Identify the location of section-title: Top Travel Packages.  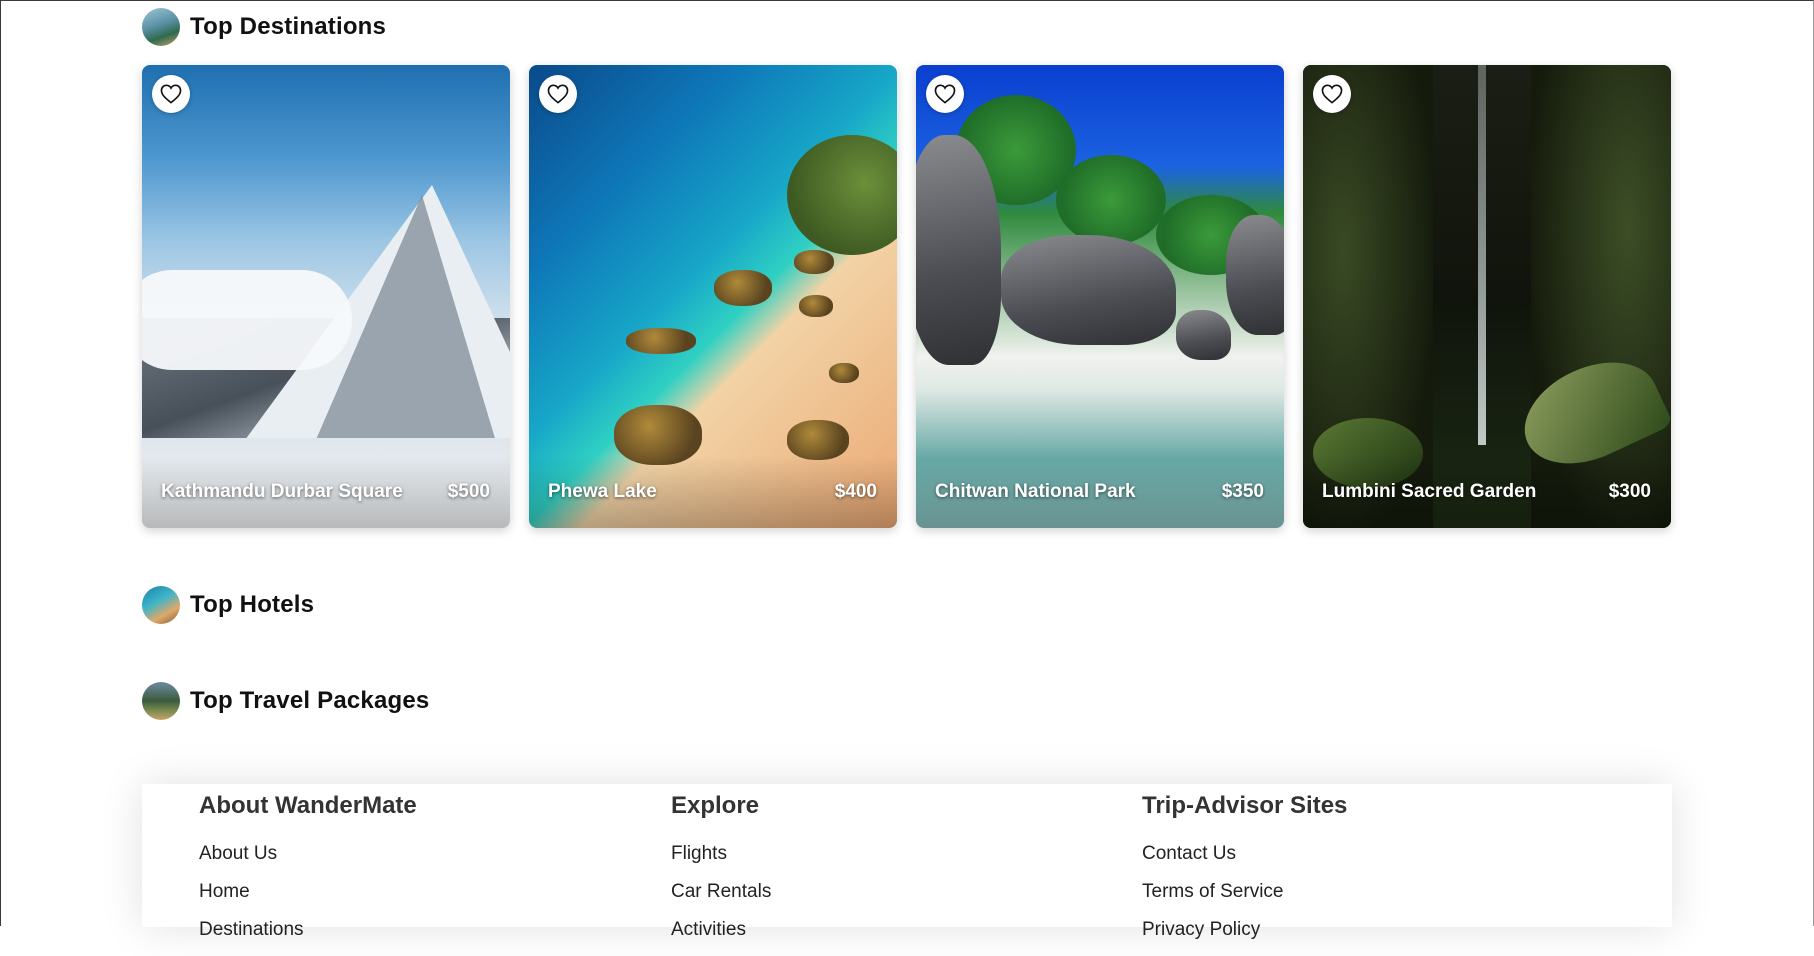
(310, 700).